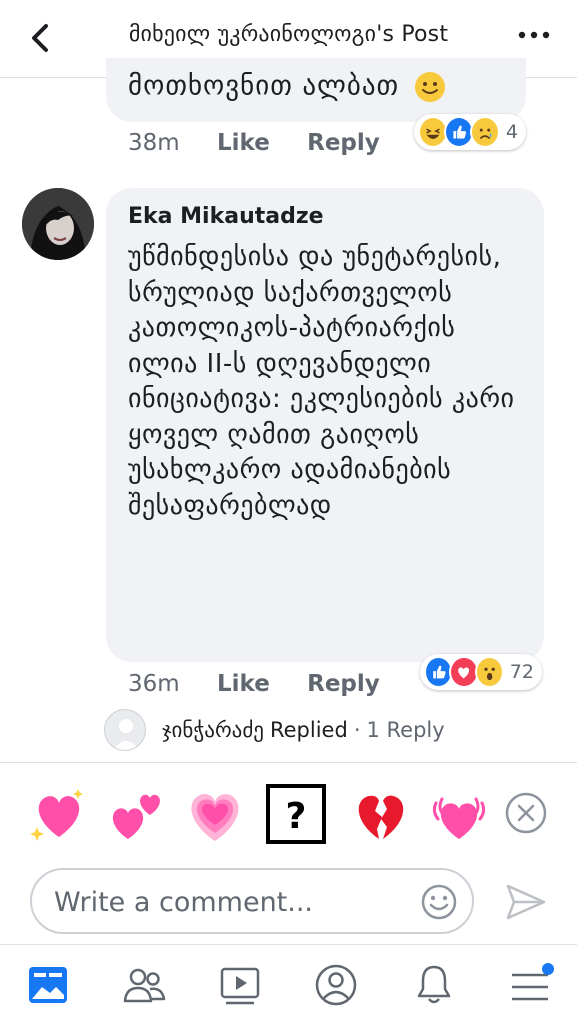 The width and height of the screenshot is (577, 1024). I want to click on profile-photo-icon, so click(58, 224).